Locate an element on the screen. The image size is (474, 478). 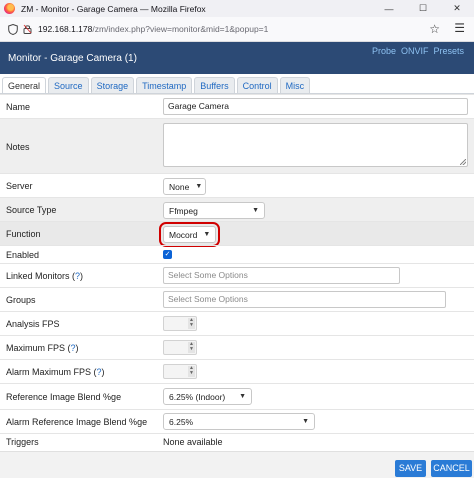
row-function: Function Mocord ▼ is located at coordinates (237, 234).